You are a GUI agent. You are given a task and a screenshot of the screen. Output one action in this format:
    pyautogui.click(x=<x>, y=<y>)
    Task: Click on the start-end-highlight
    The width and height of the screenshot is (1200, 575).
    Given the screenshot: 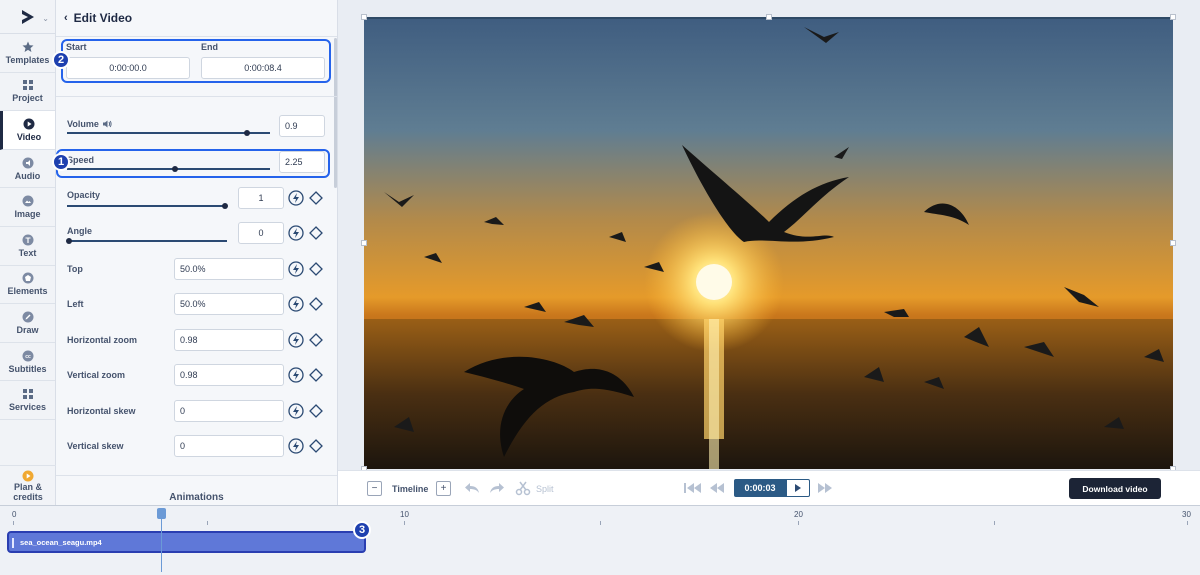 What is the action you would take?
    pyautogui.click(x=196, y=61)
    